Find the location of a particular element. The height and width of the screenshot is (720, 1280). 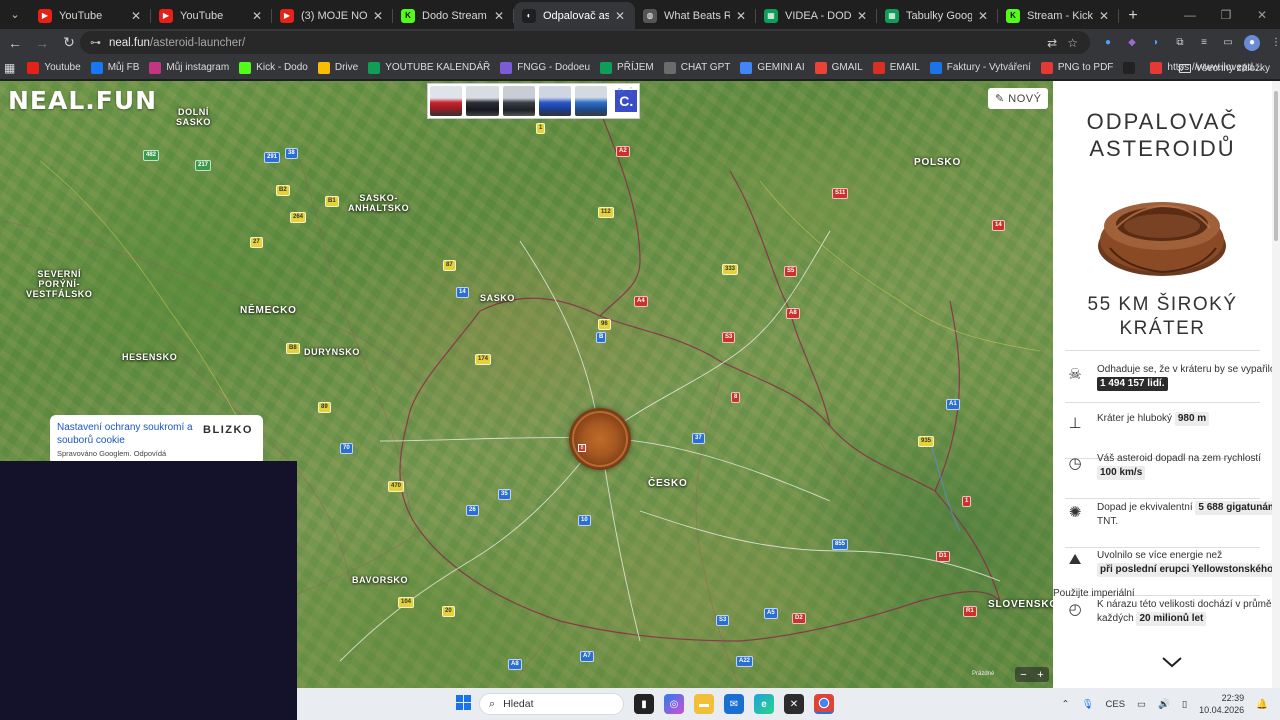

tab-2: ▶ YouTube ✕ is located at coordinates (211, 15).